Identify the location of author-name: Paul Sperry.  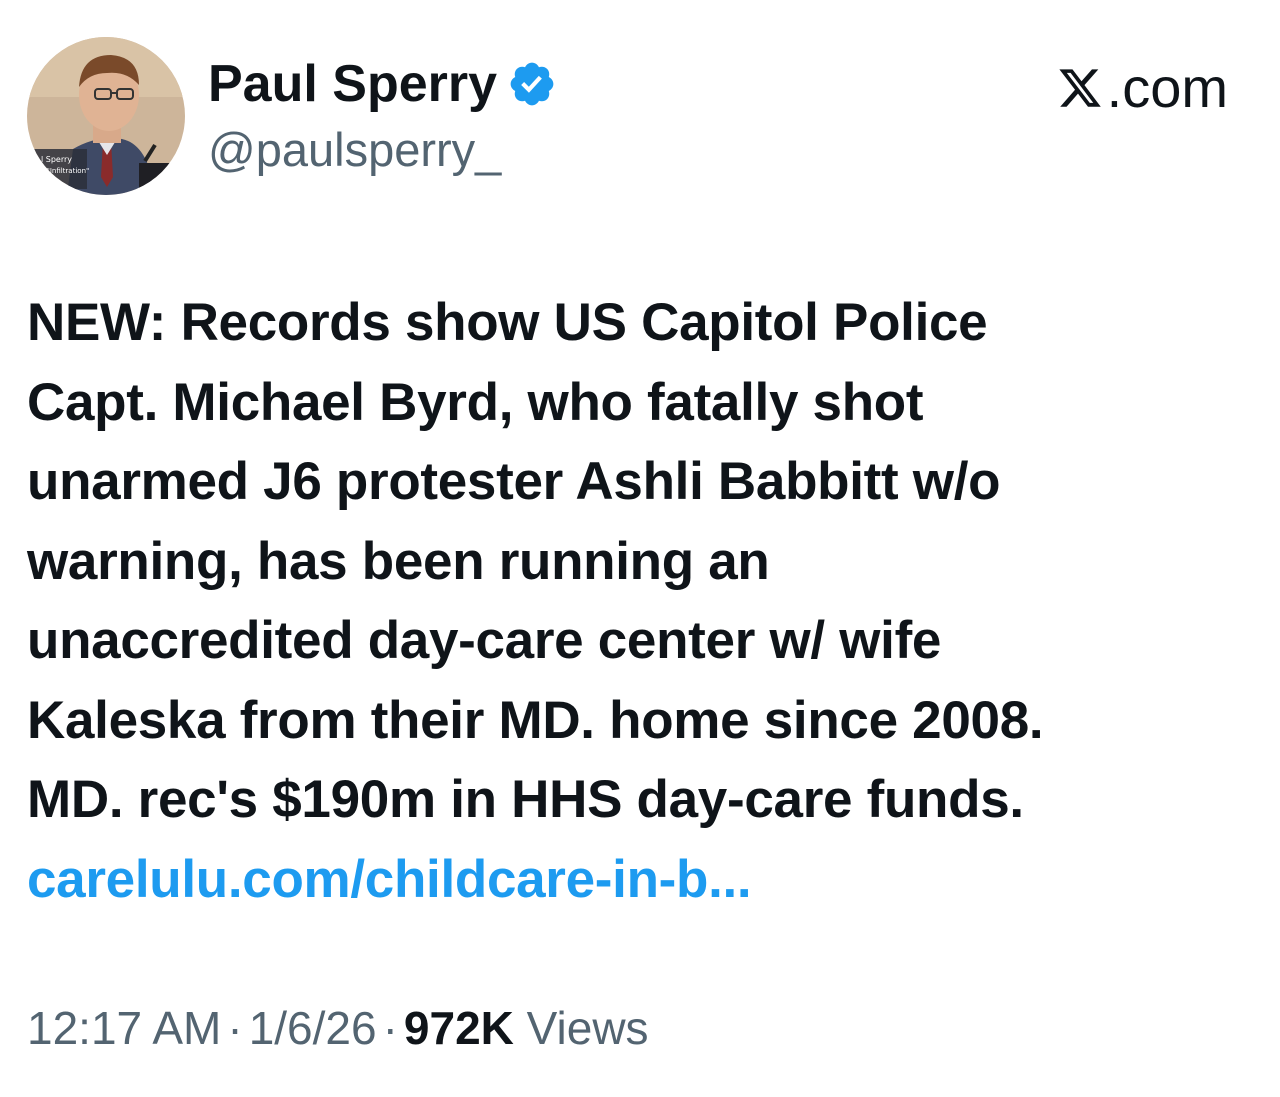
(382, 84).